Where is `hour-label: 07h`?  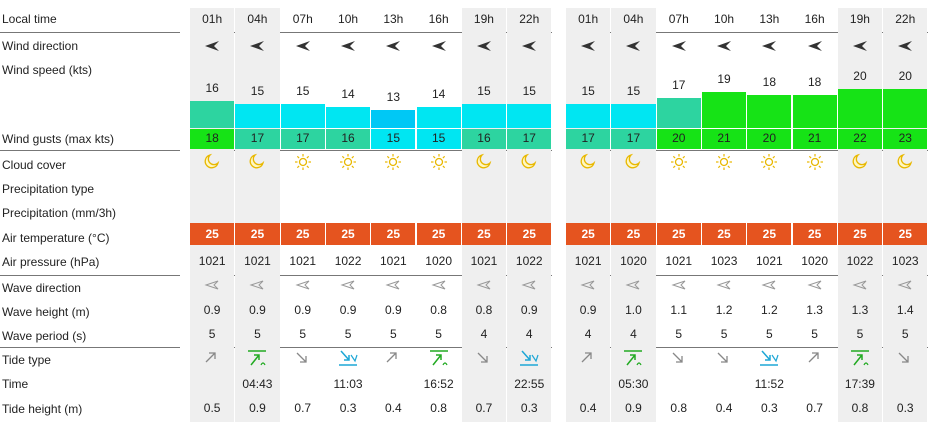 hour-label: 07h is located at coordinates (302, 19).